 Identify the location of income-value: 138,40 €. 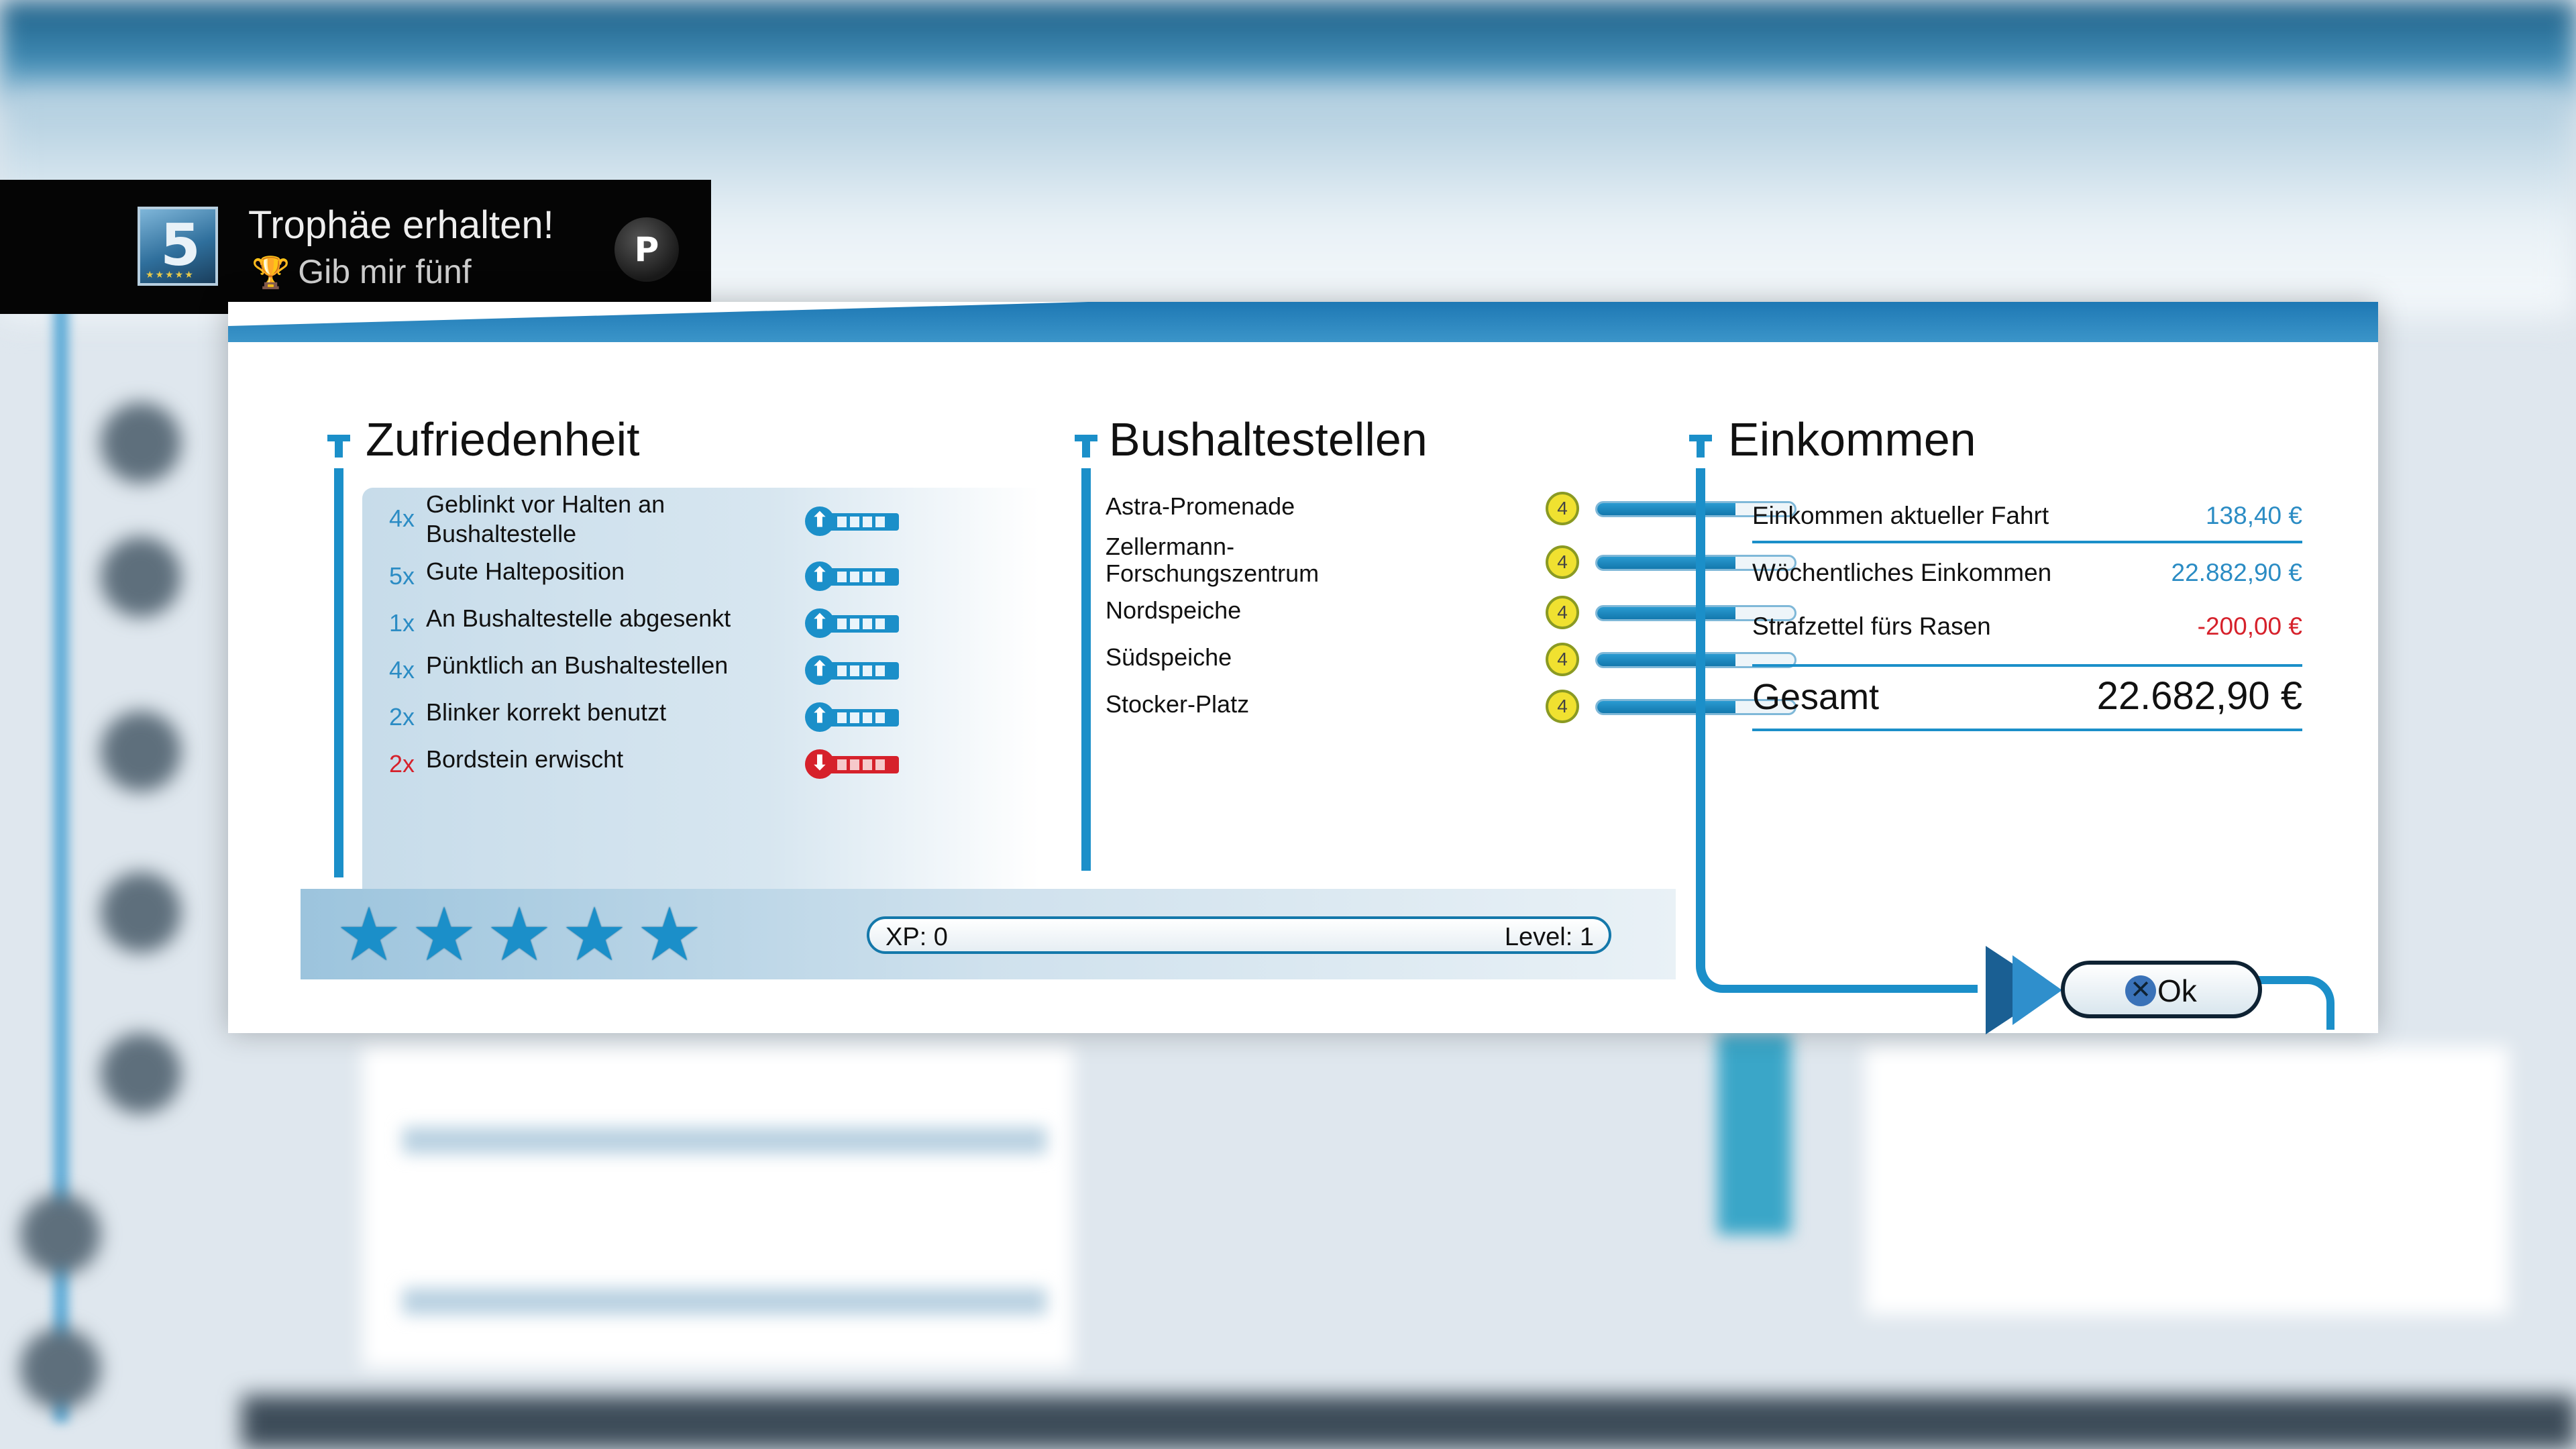
(2253, 515).